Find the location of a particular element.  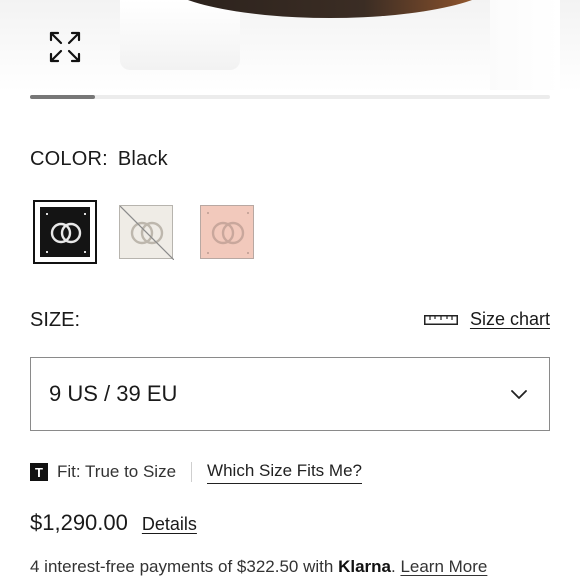

klarna-learn-more-link: Learn More is located at coordinates (443, 566).